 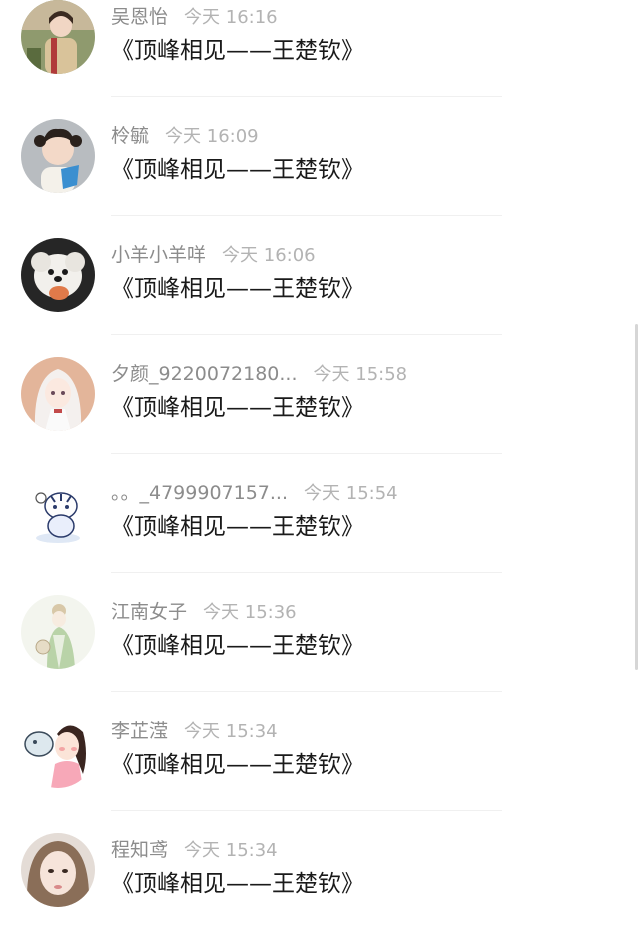 I want to click on comment-time: 今天 15:58, so click(x=360, y=374).